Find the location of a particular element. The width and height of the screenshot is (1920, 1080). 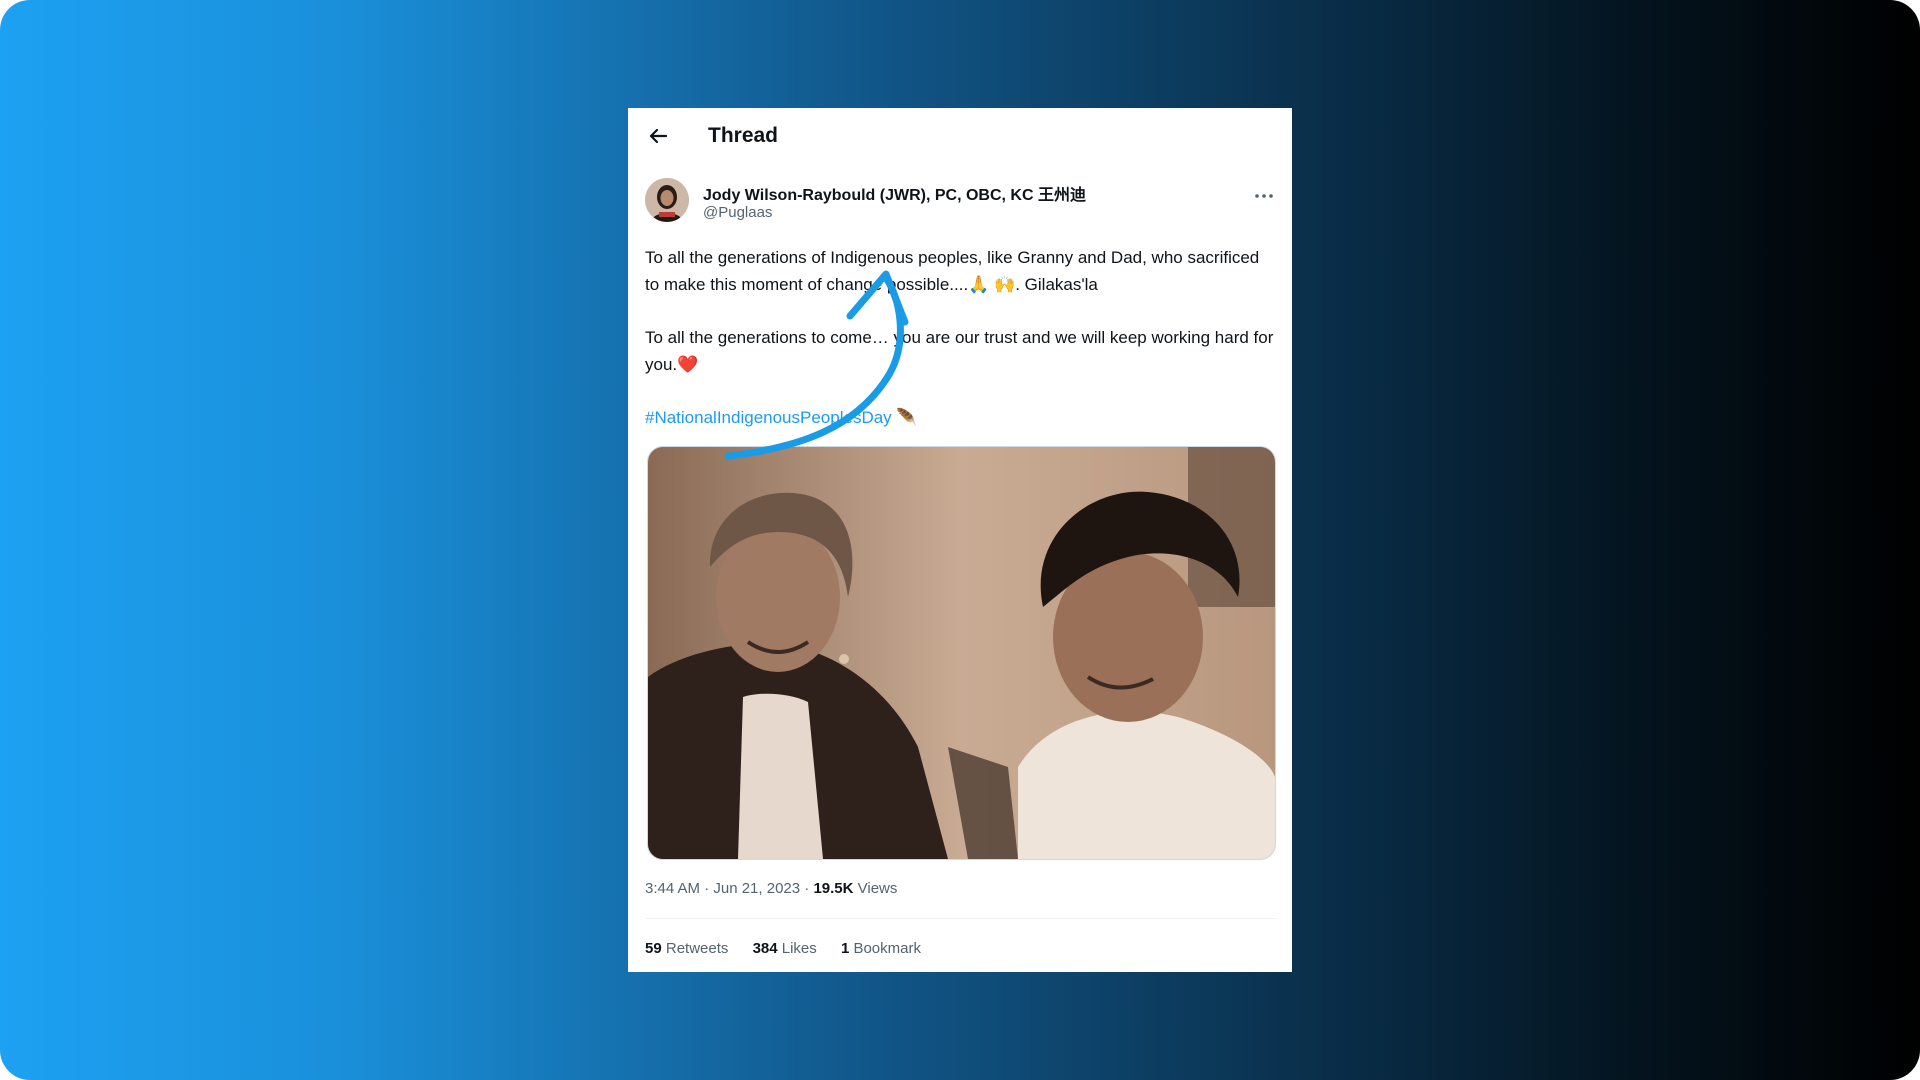

bookmarks-stat: 1 Bookmark is located at coordinates (881, 948).